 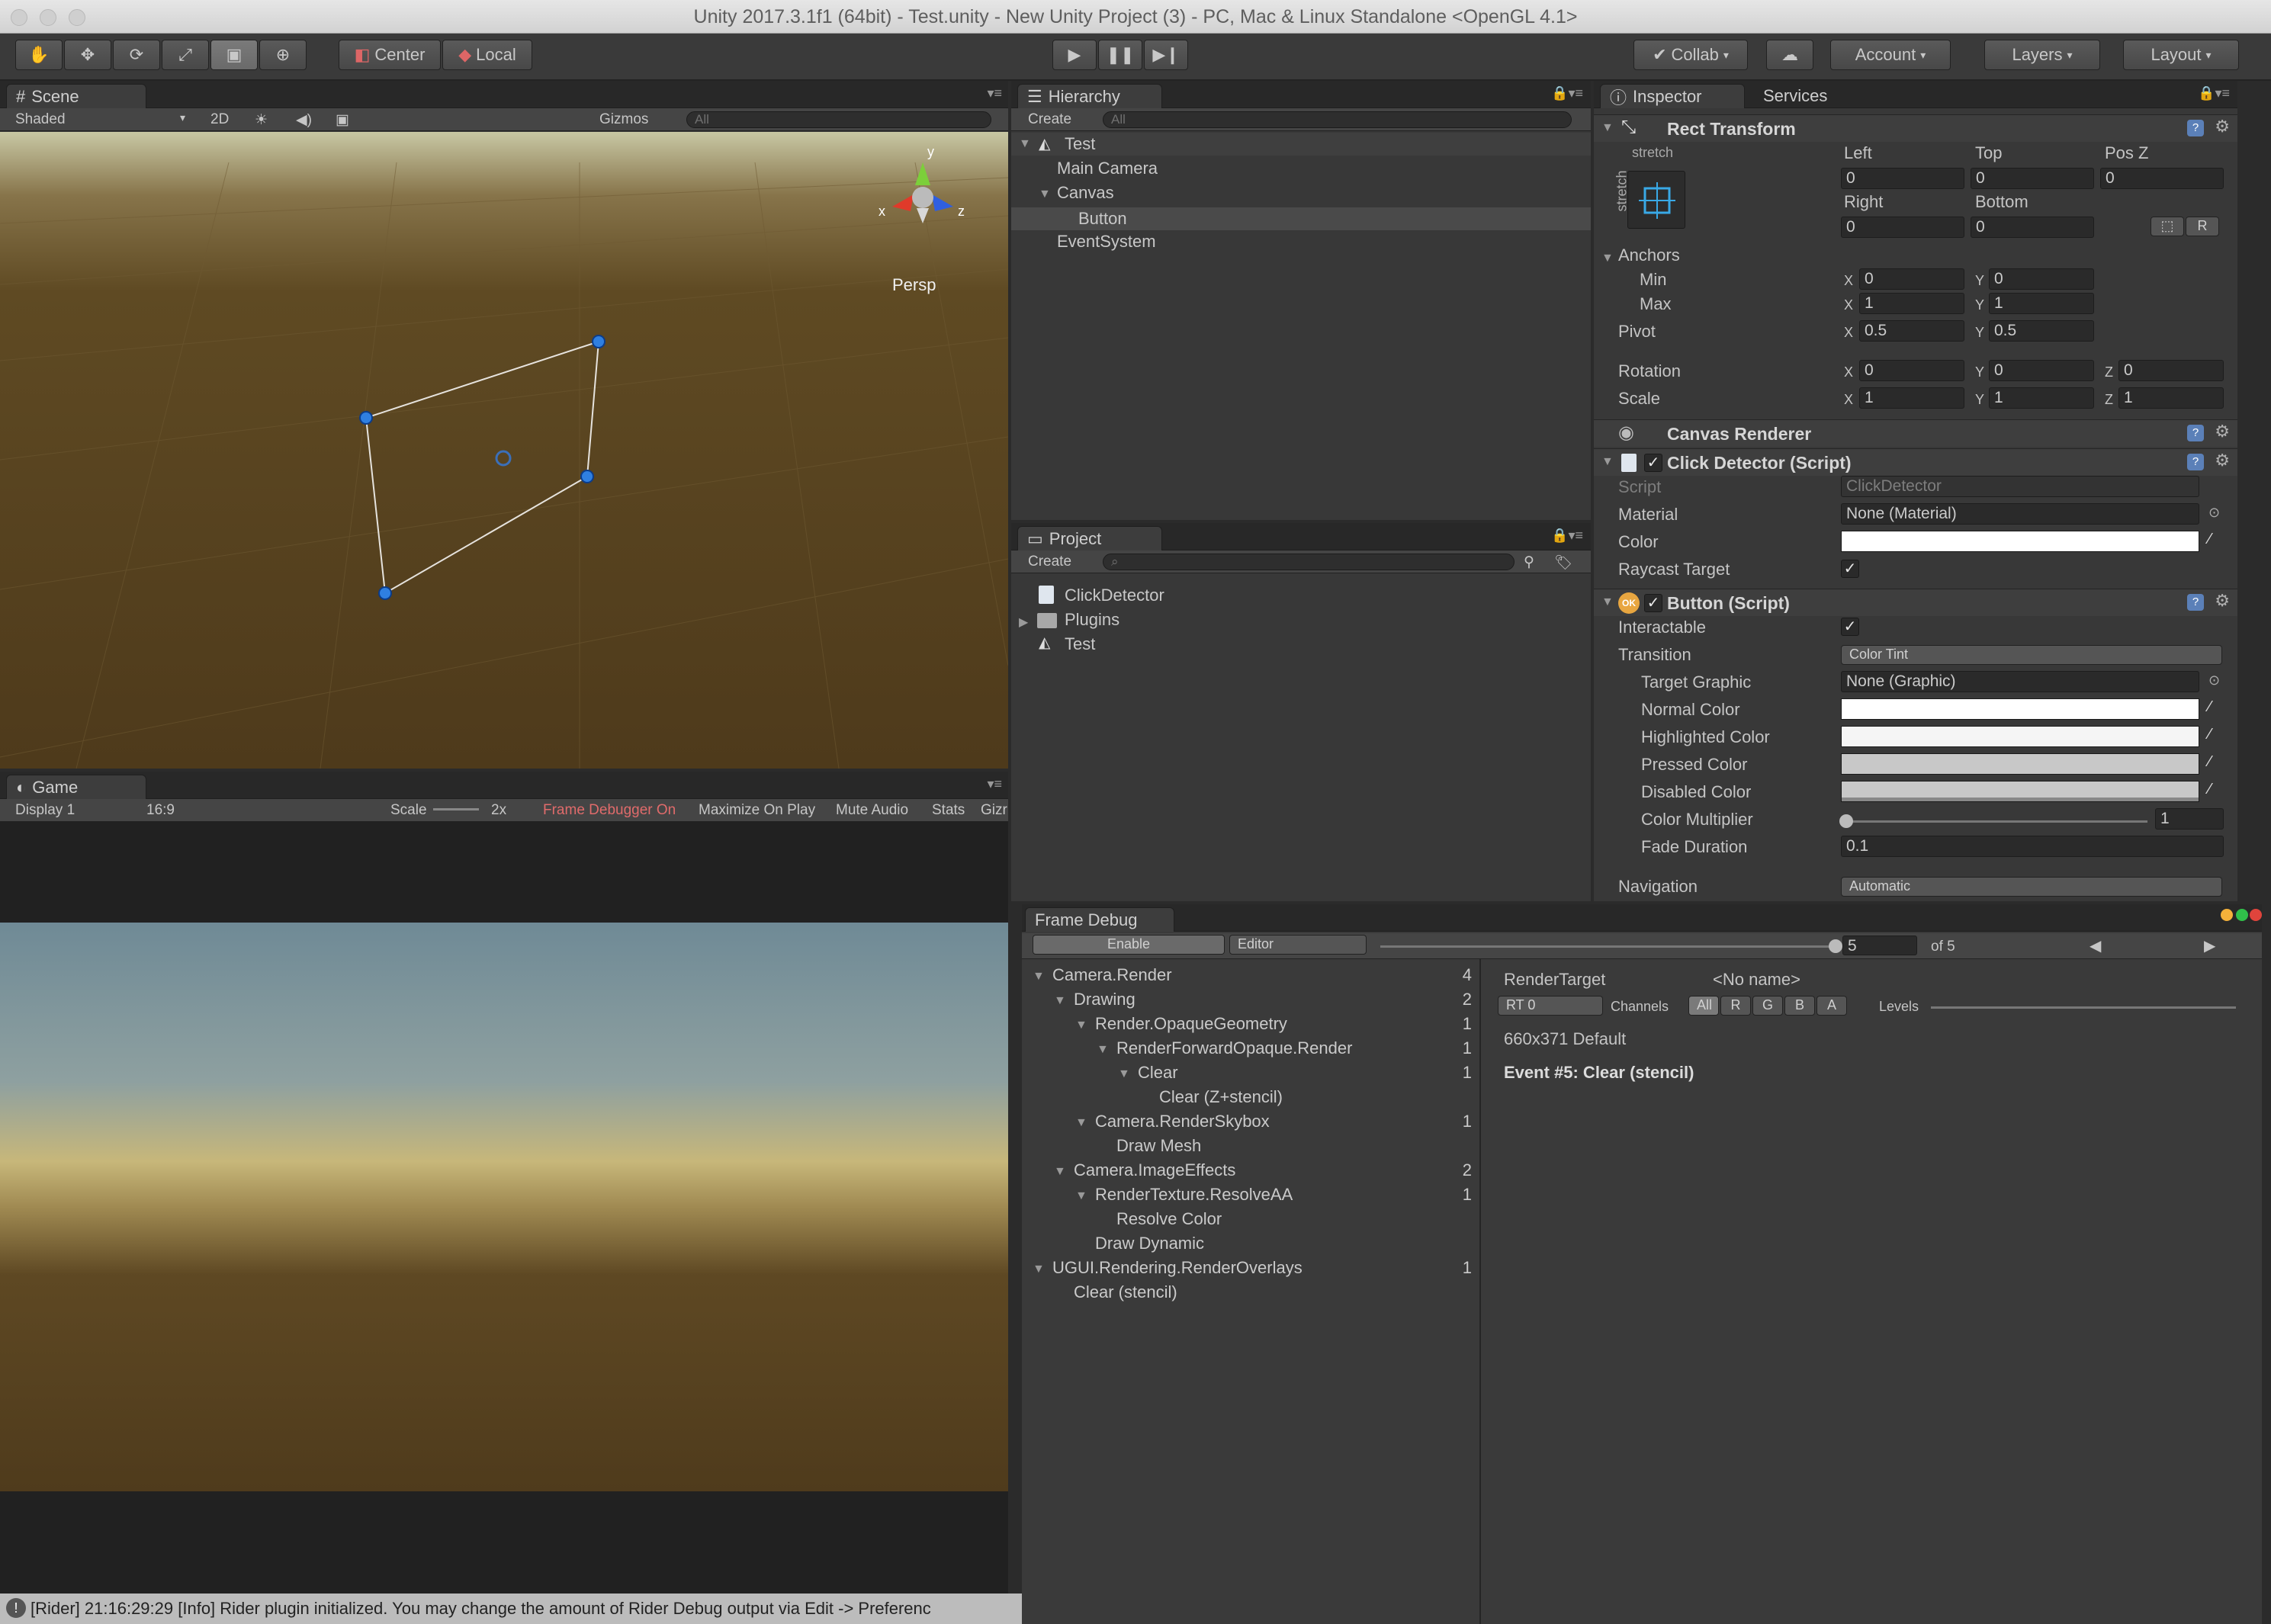 I want to click on scale-z-field: 1, so click(x=2171, y=398).